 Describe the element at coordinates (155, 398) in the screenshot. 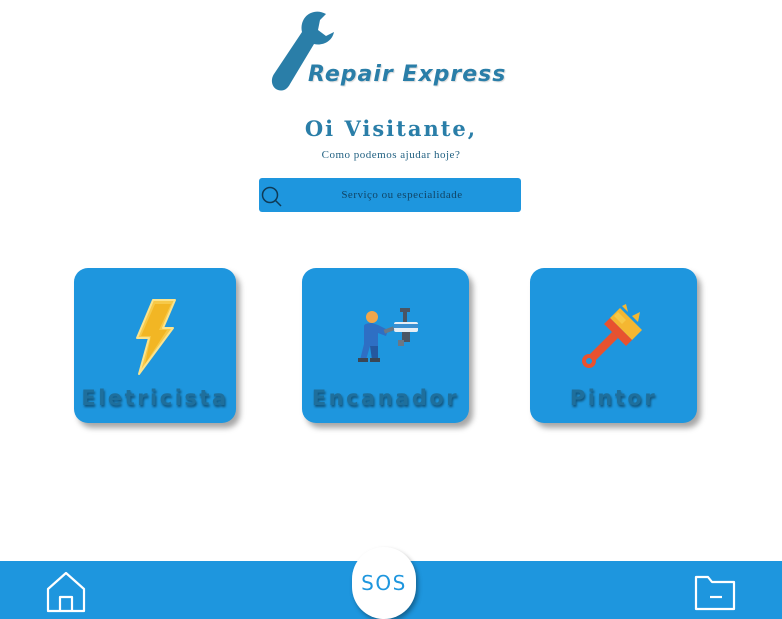

I see `service-label: Eletricista` at that location.